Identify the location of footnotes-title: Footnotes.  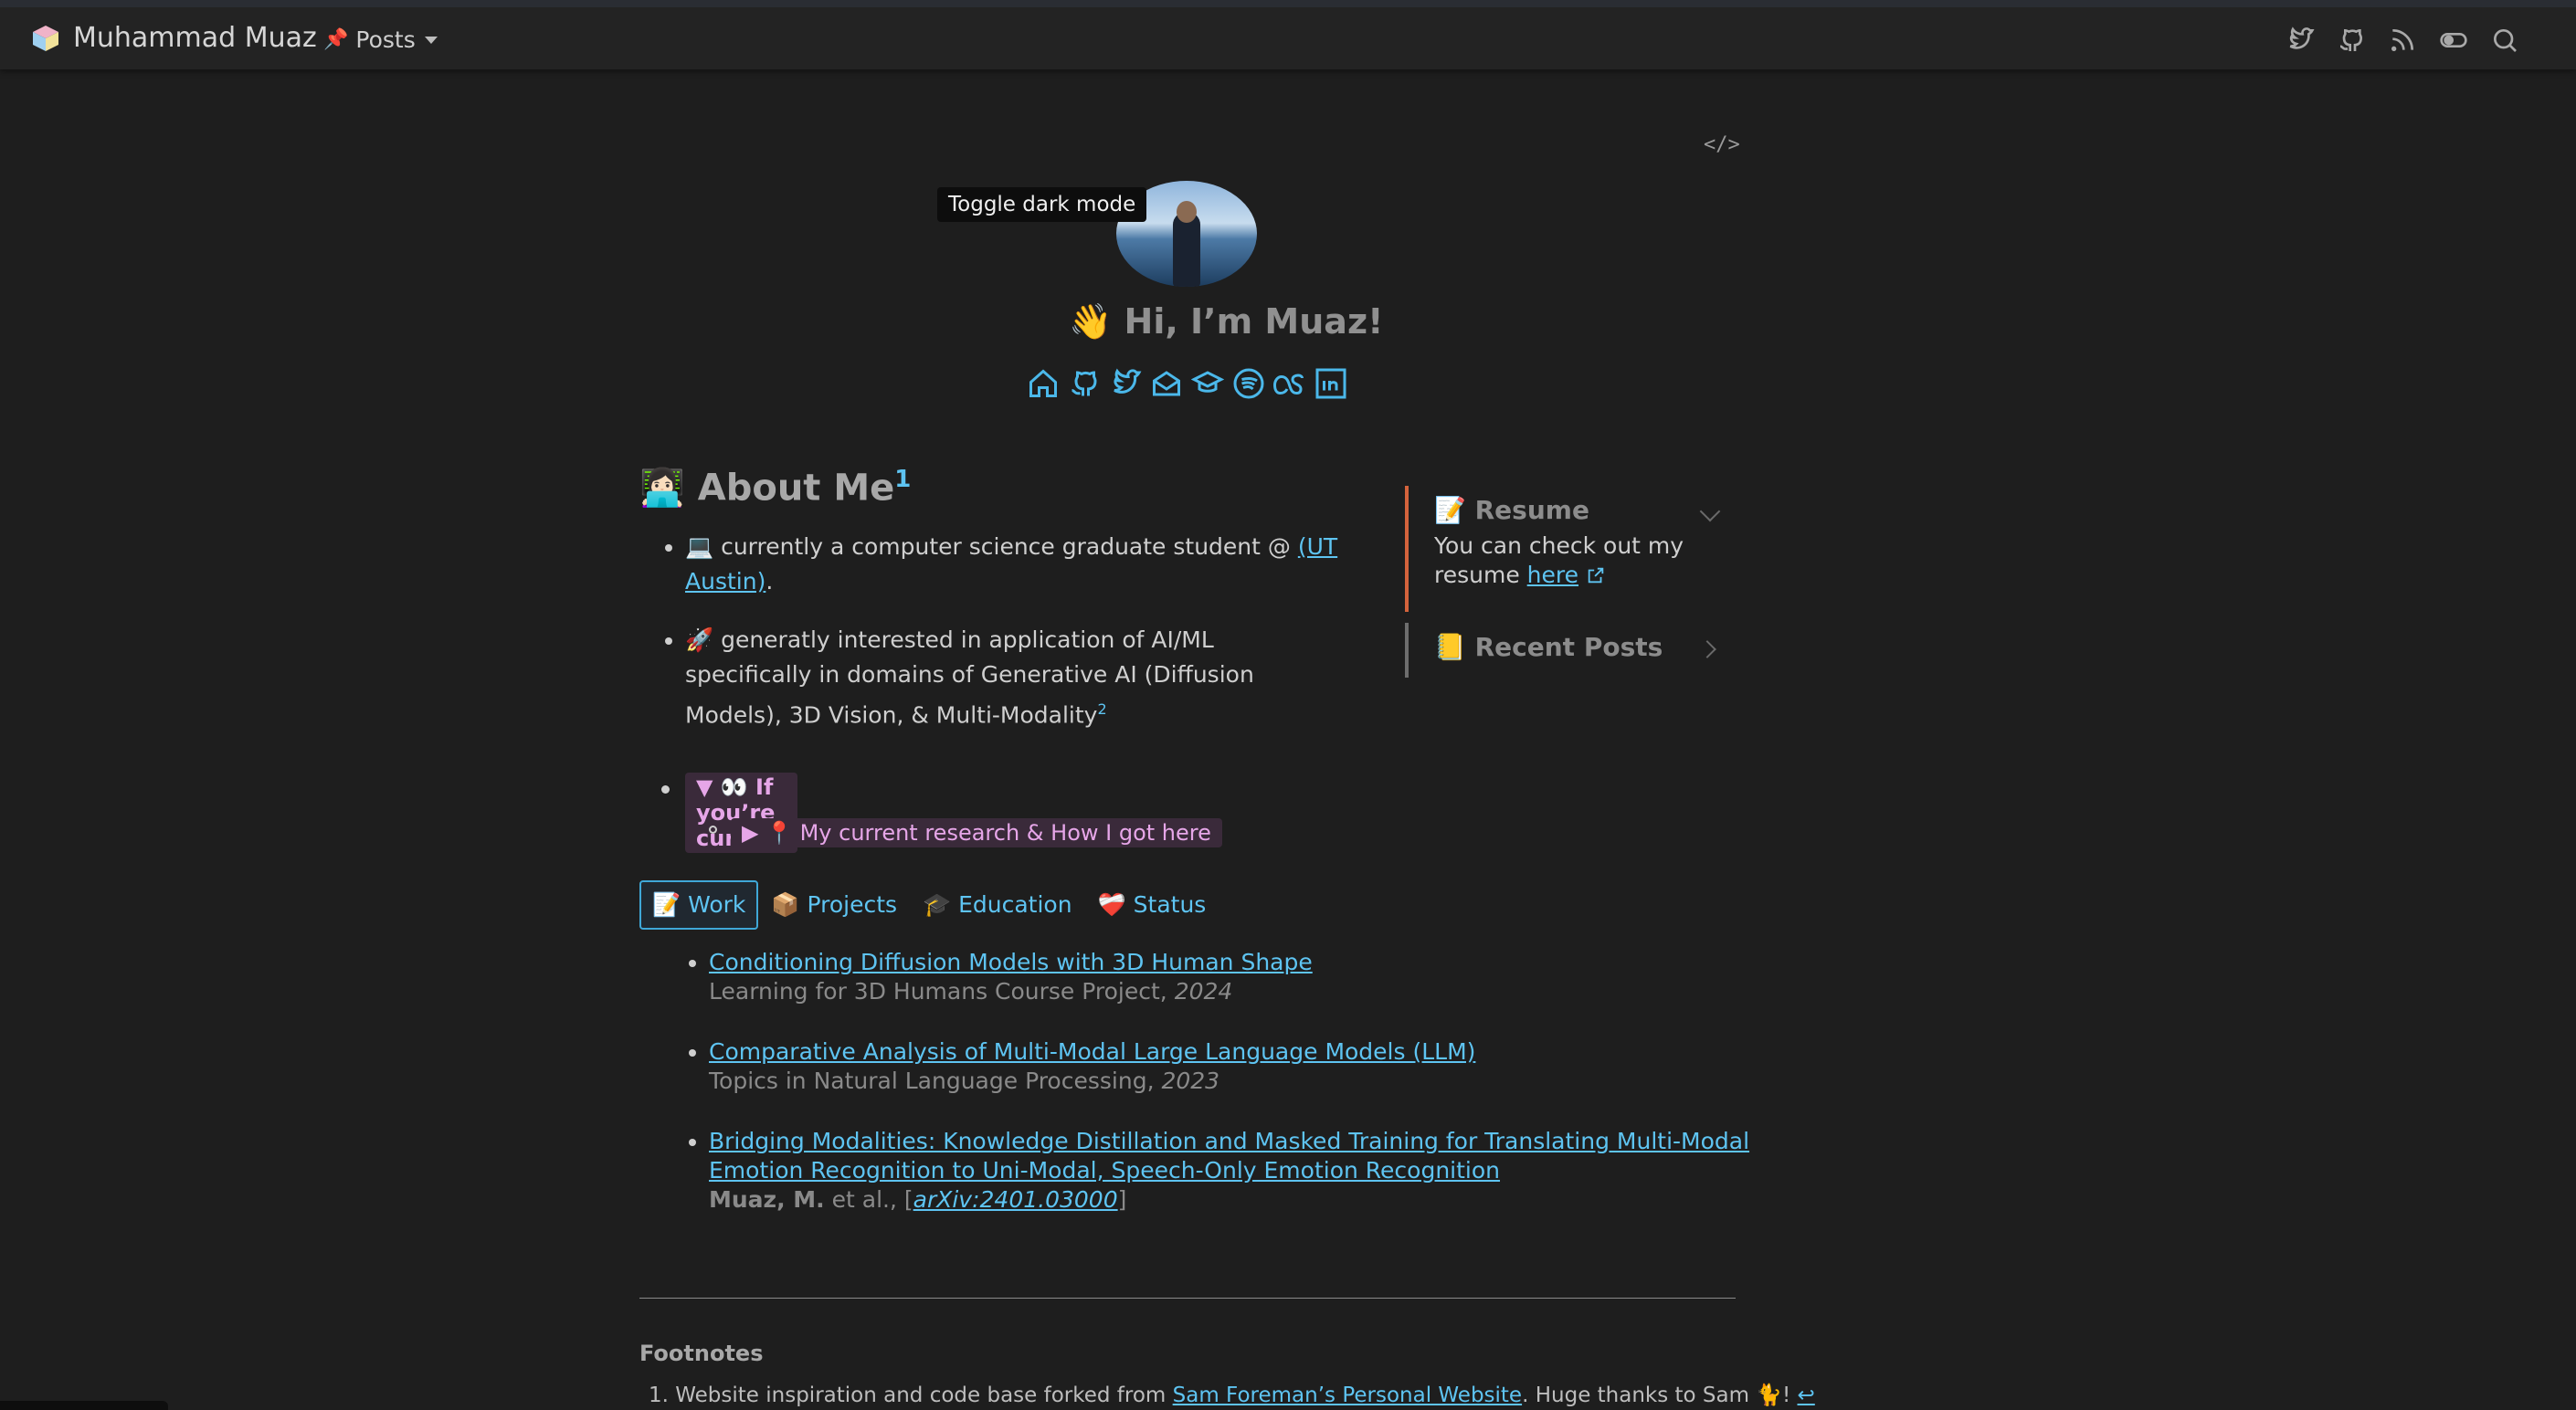
(701, 1354).